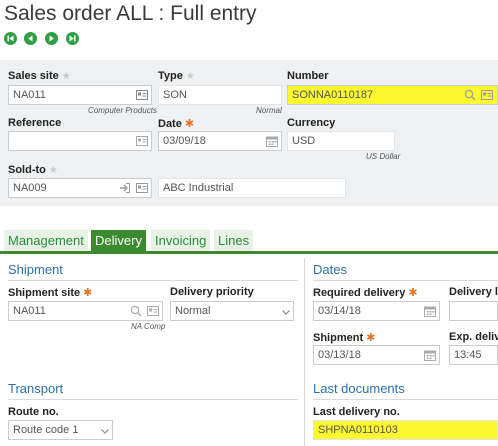 The height and width of the screenshot is (446, 498). I want to click on last-delivery-no-value: SHPNA0110103, so click(358, 430).